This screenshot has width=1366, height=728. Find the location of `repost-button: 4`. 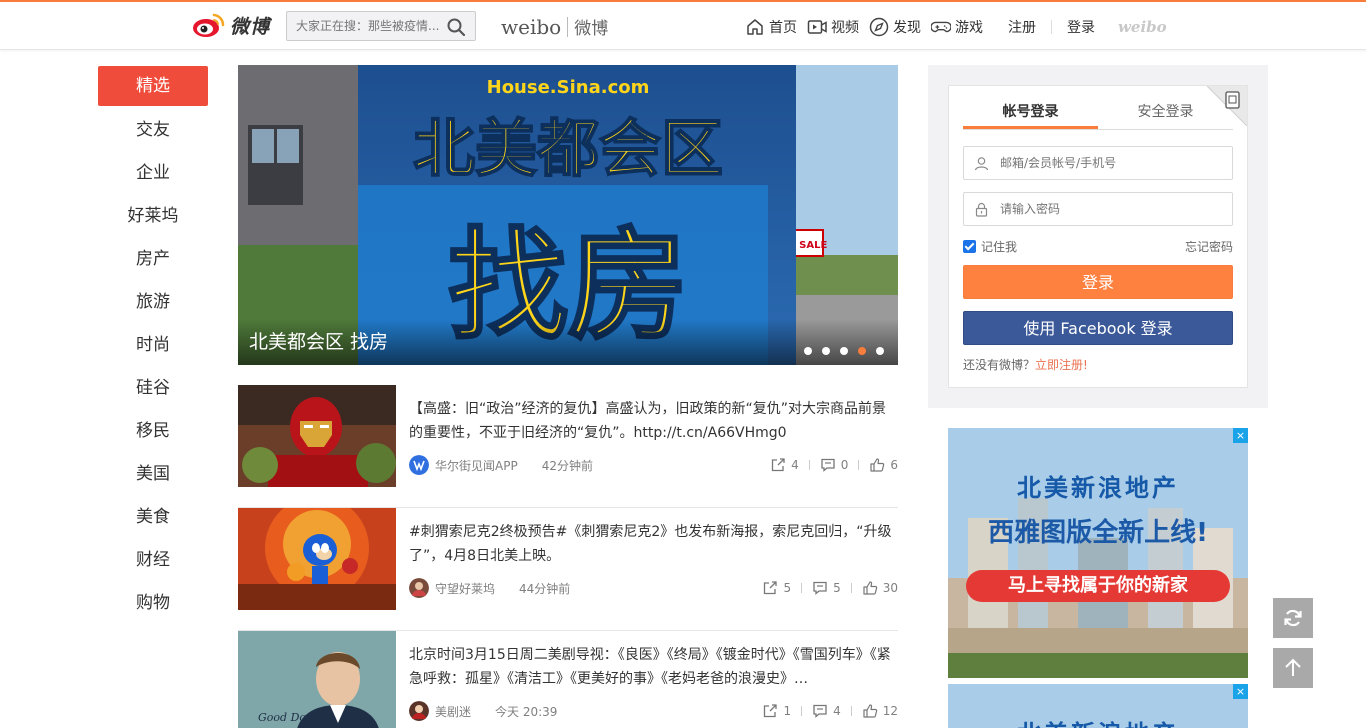

repost-button: 4 is located at coordinates (784, 465).